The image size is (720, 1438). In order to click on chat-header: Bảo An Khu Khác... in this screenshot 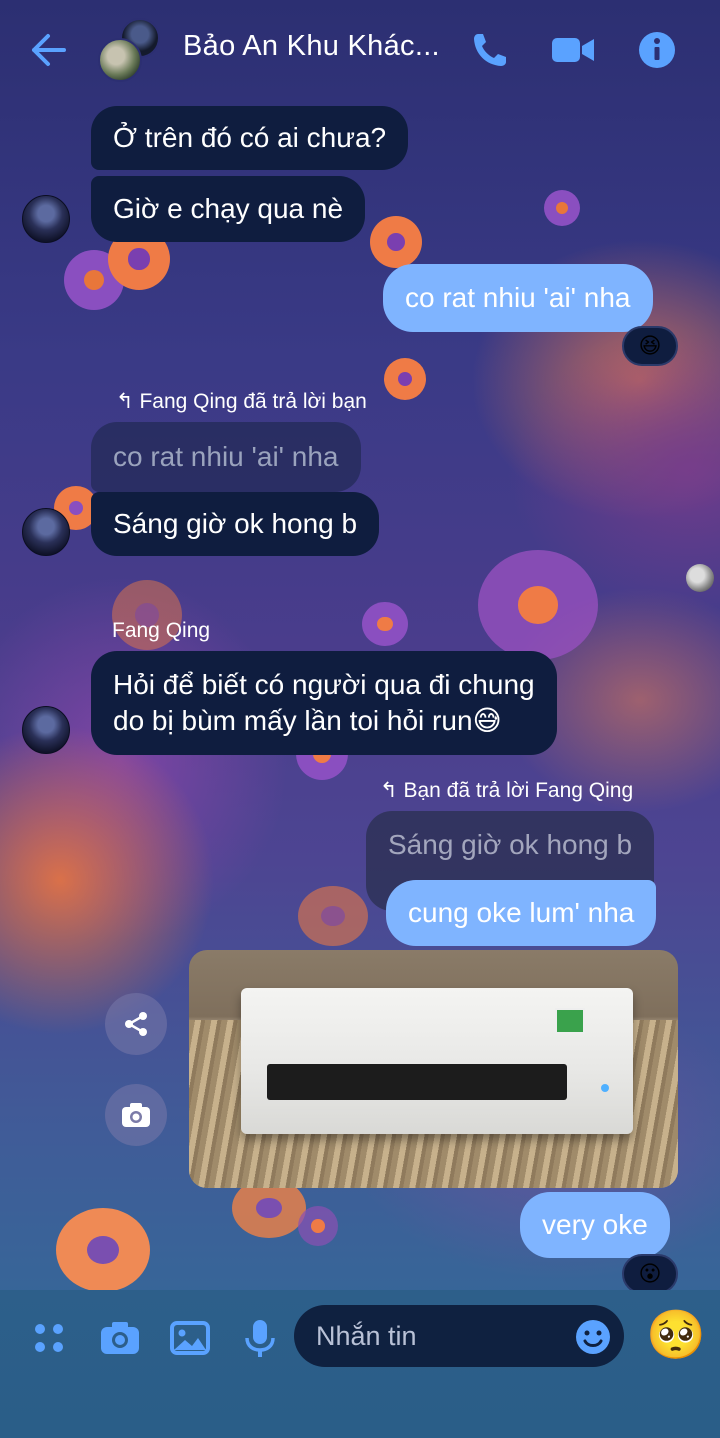, I will do `click(360, 50)`.